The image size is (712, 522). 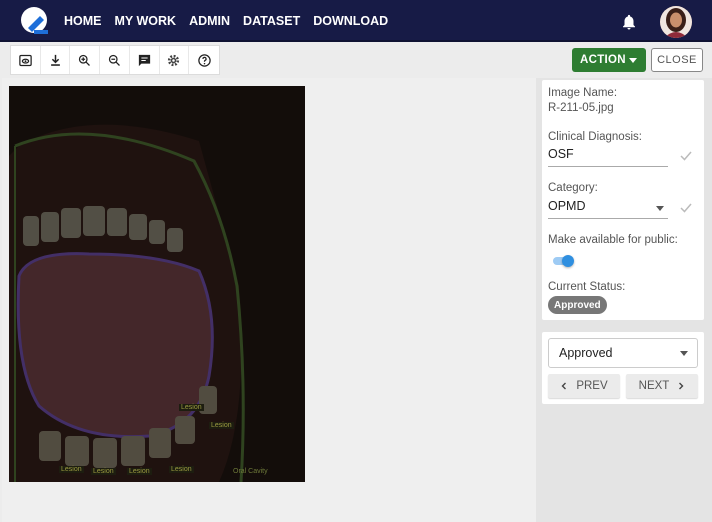 I want to click on download-icon, so click(x=55, y=60).